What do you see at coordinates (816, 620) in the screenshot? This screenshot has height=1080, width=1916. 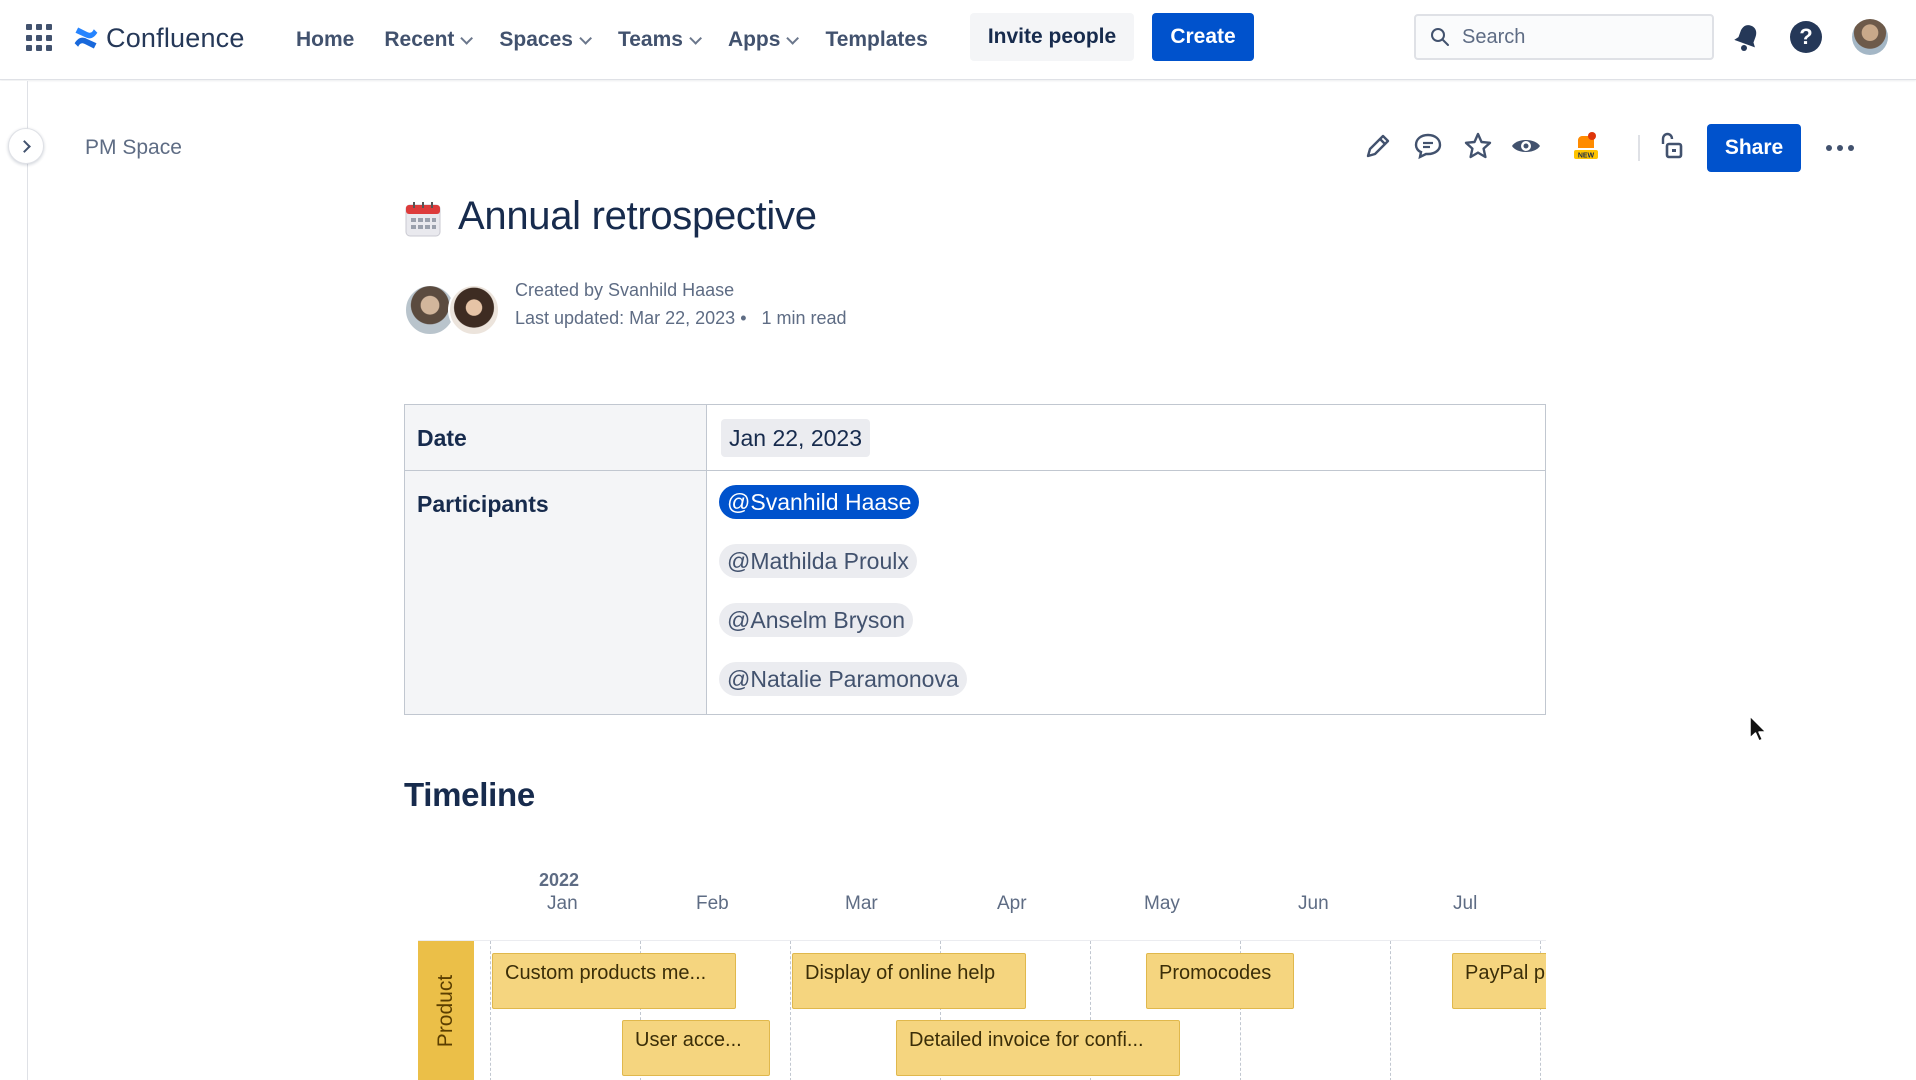 I see `user-mention: @Anselm Bryson` at bounding box center [816, 620].